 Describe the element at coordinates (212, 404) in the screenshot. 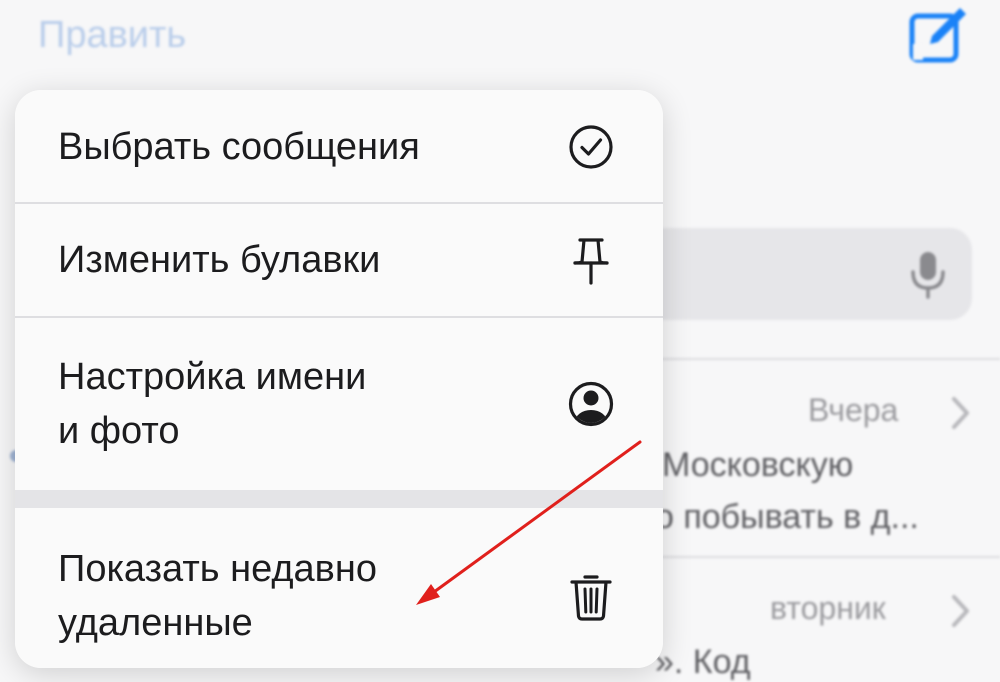

I see `menu-item-label: Настройка имени и фото` at that location.